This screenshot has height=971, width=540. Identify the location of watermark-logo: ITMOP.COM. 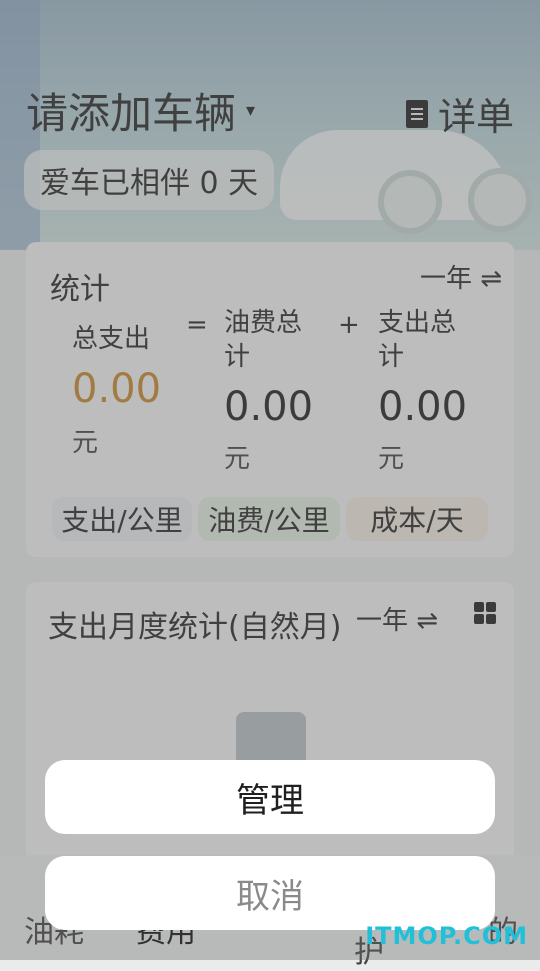
(446, 936).